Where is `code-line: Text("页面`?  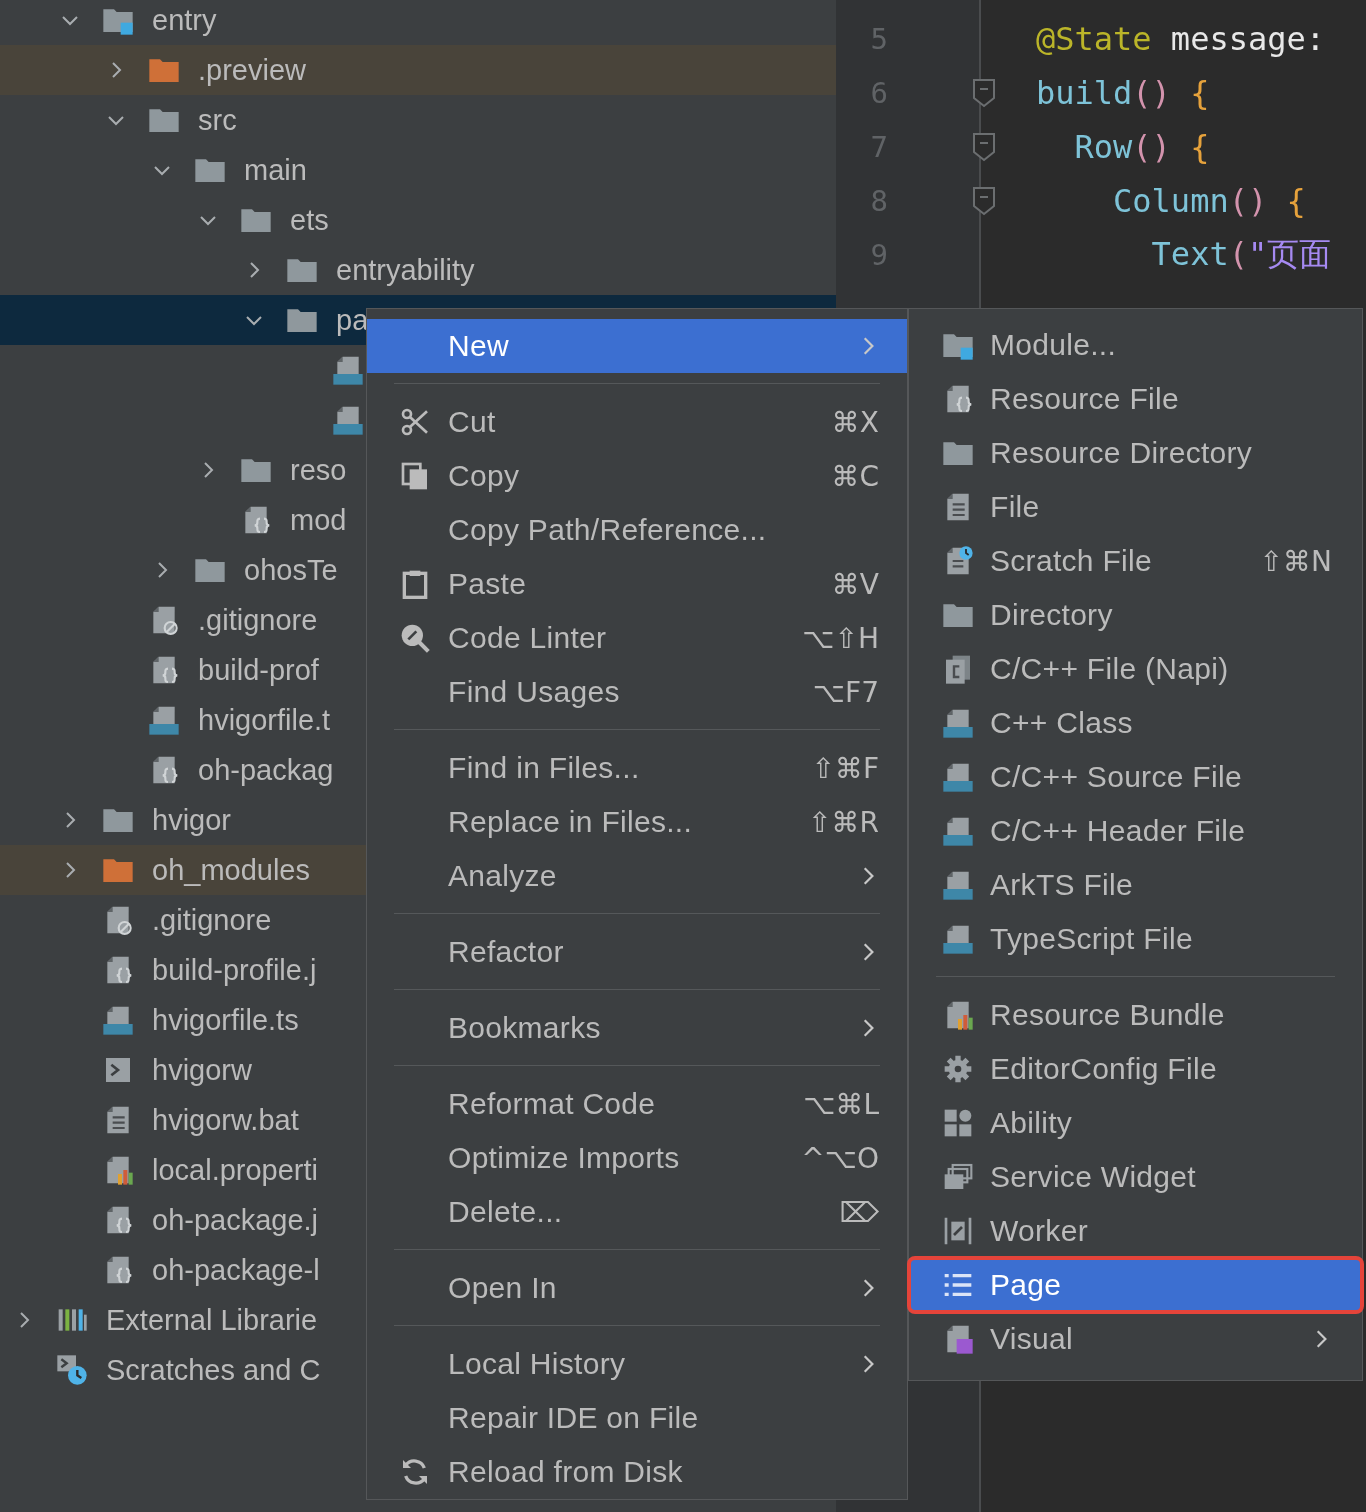 code-line: Text("页面 is located at coordinates (1241, 254).